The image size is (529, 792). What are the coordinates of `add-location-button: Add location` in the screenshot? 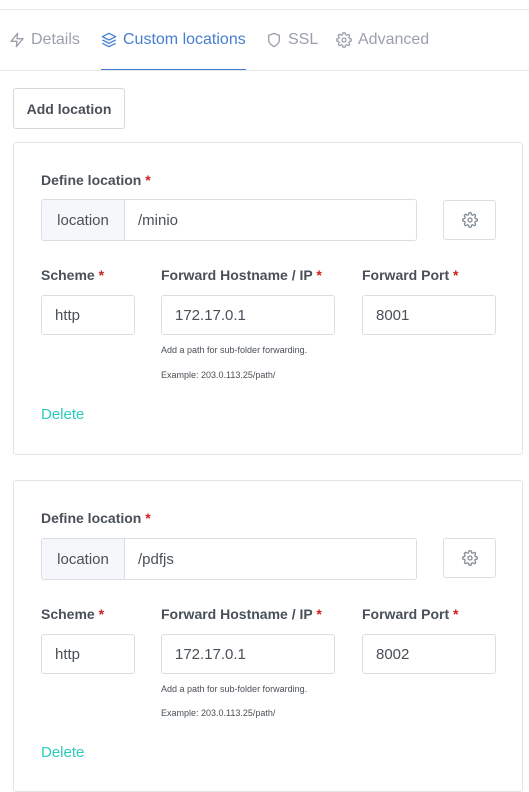 It's located at (69, 108).